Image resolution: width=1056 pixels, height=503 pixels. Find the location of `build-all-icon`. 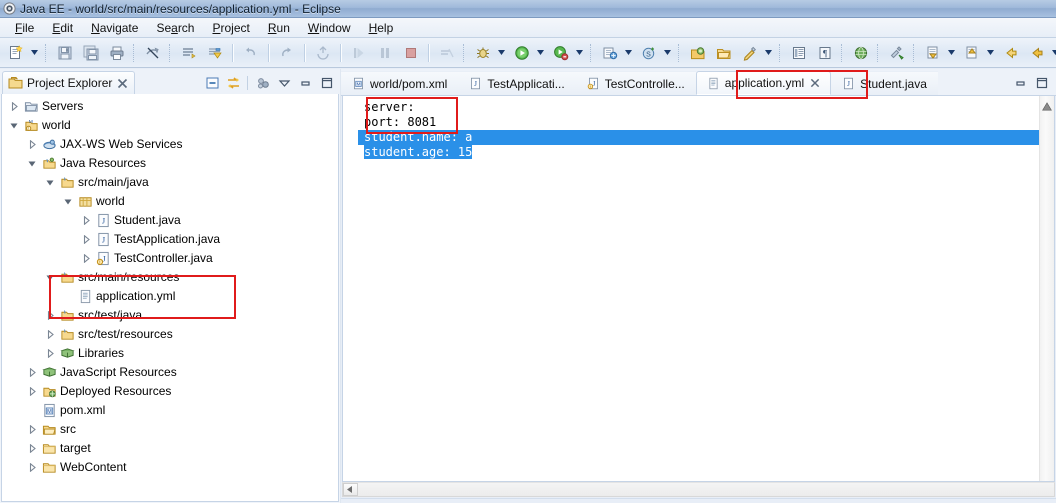

build-all-icon is located at coordinates (189, 53).